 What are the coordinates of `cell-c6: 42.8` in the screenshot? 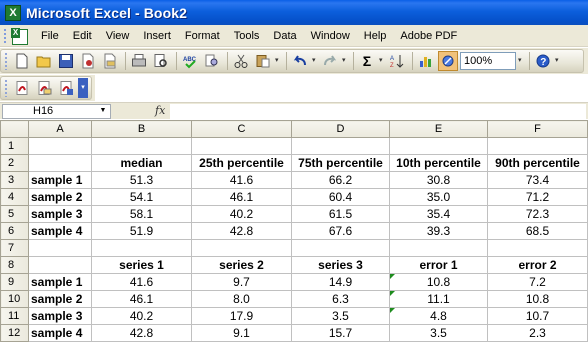 It's located at (241, 231).